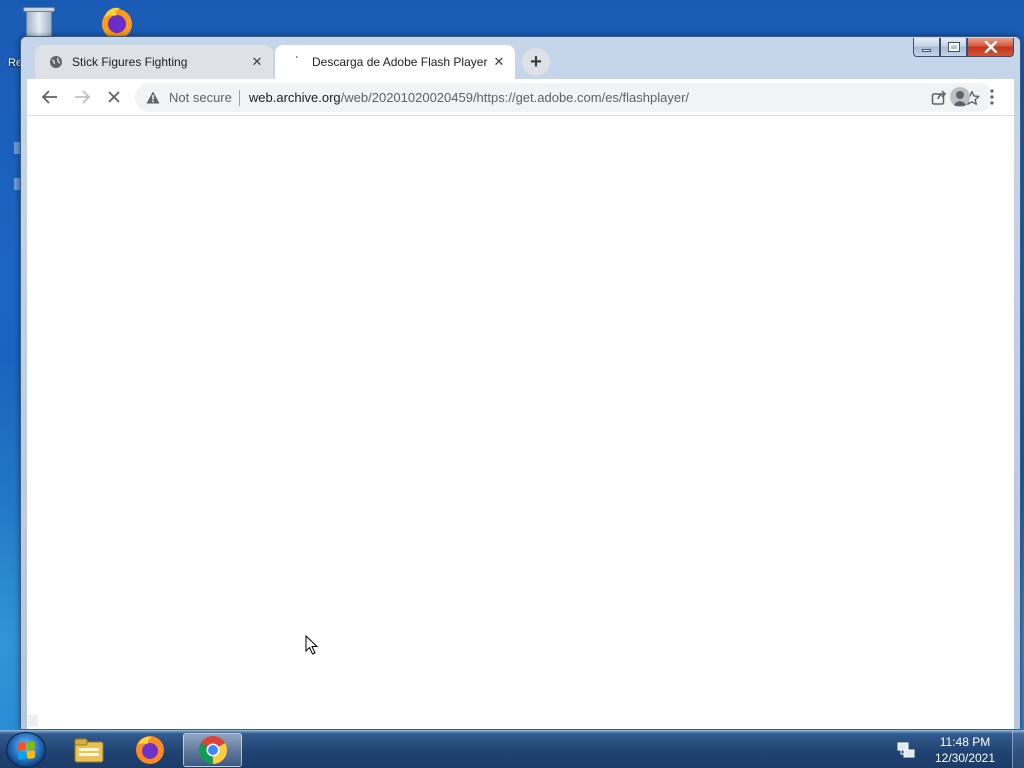 The height and width of the screenshot is (768, 1024). What do you see at coordinates (965, 750) in the screenshot?
I see `taskbar-clock: 11:48 PM 12/30/2021` at bounding box center [965, 750].